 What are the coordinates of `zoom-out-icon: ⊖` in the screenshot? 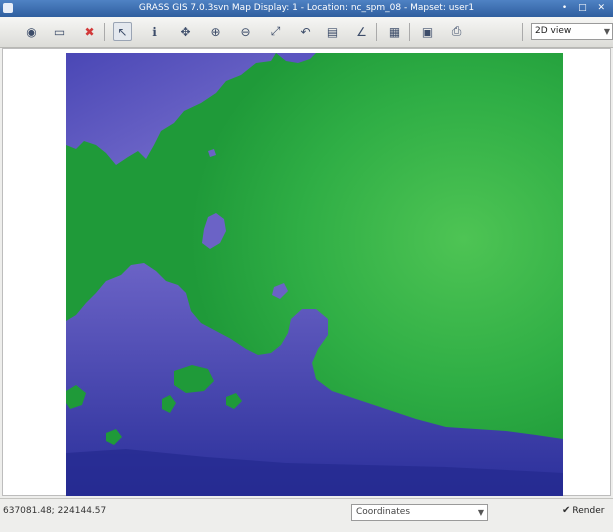 It's located at (245, 31).